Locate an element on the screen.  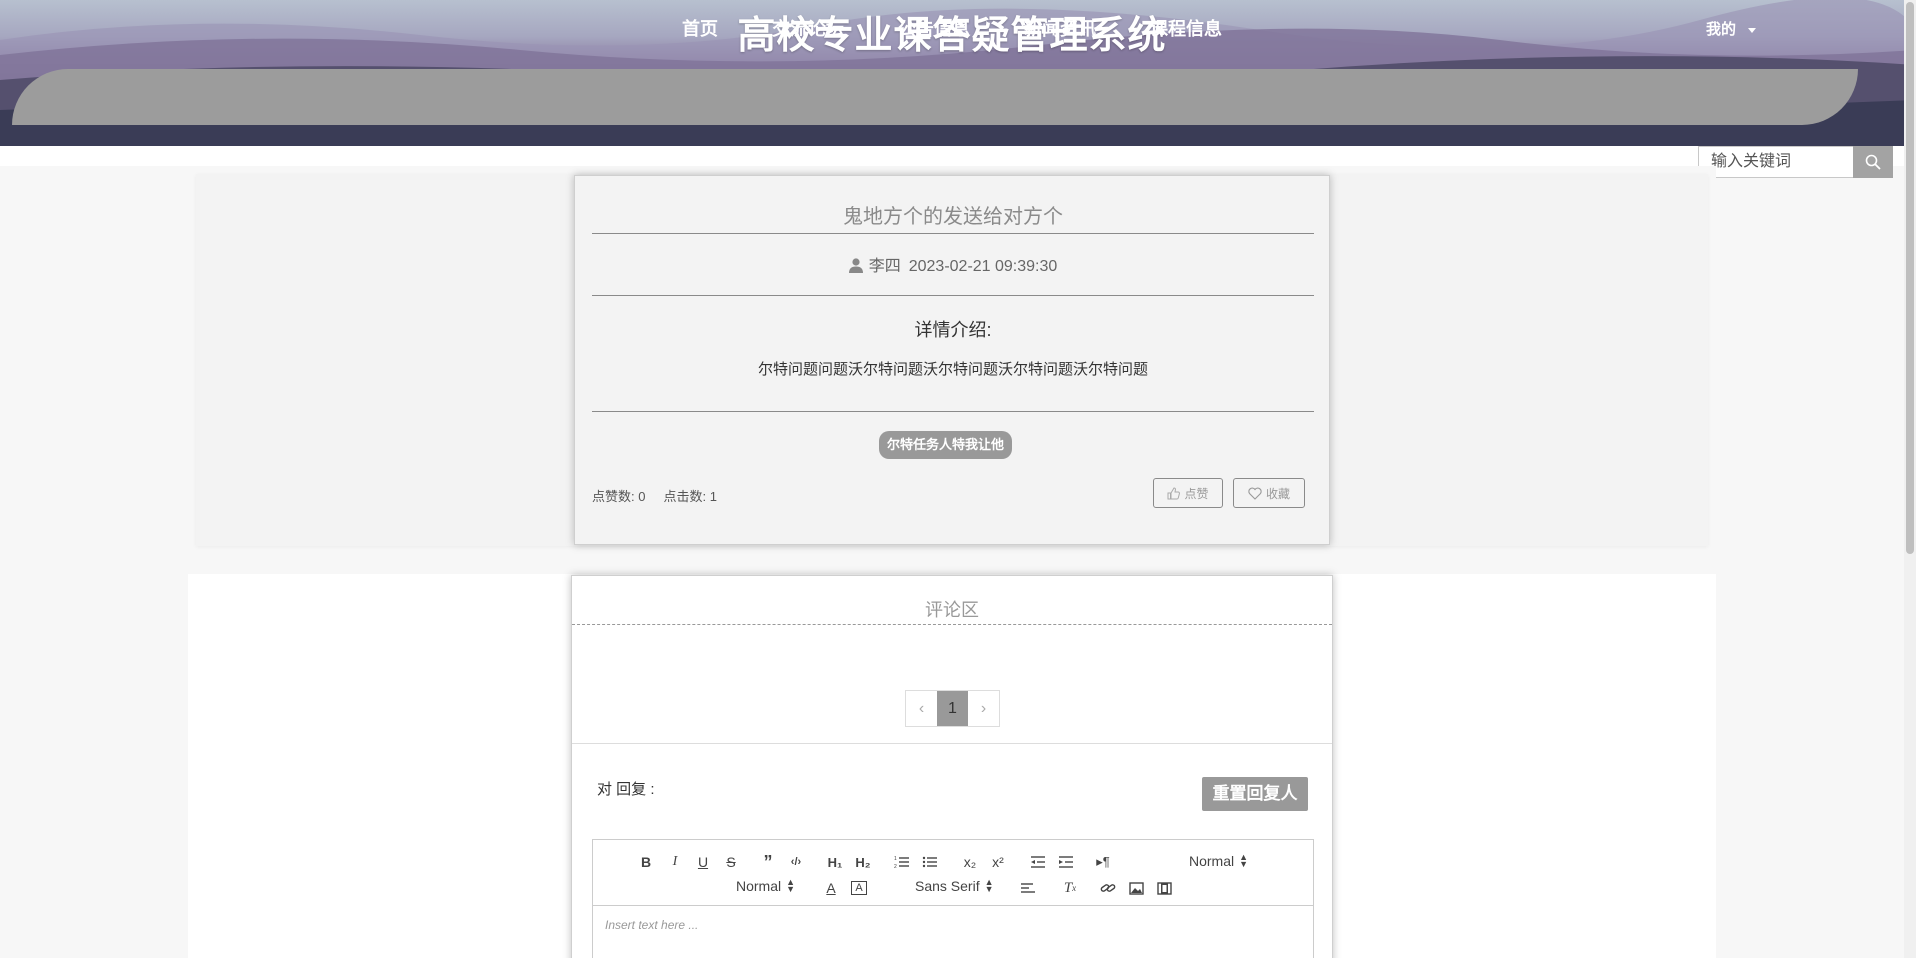
indent-icon is located at coordinates (1066, 862).